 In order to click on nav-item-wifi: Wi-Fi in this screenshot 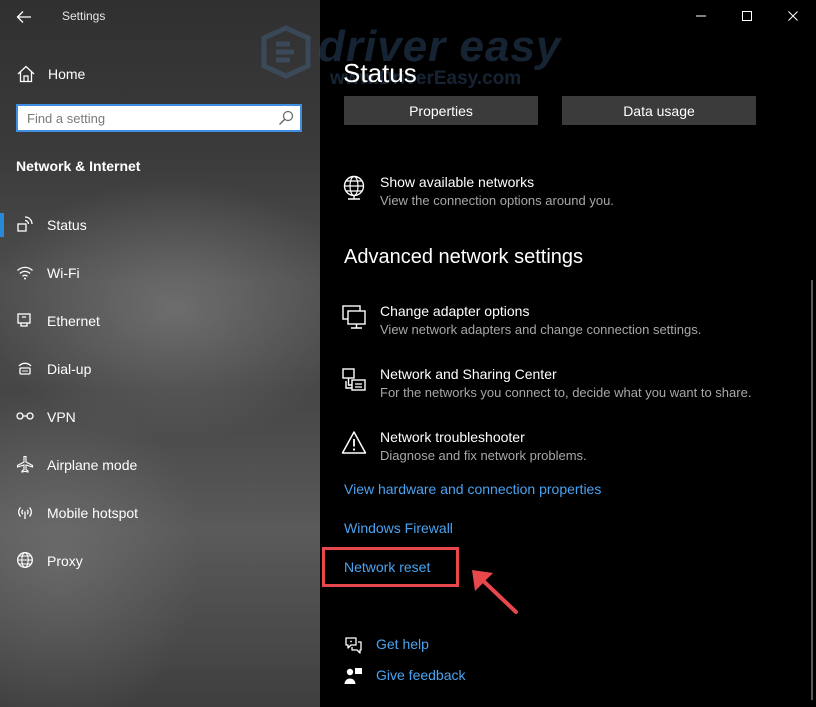, I will do `click(160, 281)`.